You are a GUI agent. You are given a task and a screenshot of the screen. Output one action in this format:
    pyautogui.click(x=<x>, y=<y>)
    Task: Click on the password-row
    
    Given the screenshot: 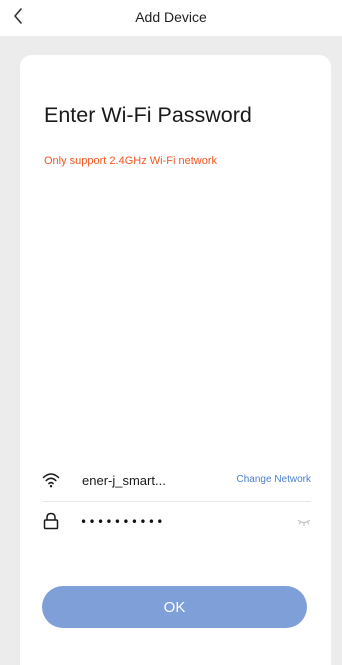 What is the action you would take?
    pyautogui.click(x=176, y=523)
    